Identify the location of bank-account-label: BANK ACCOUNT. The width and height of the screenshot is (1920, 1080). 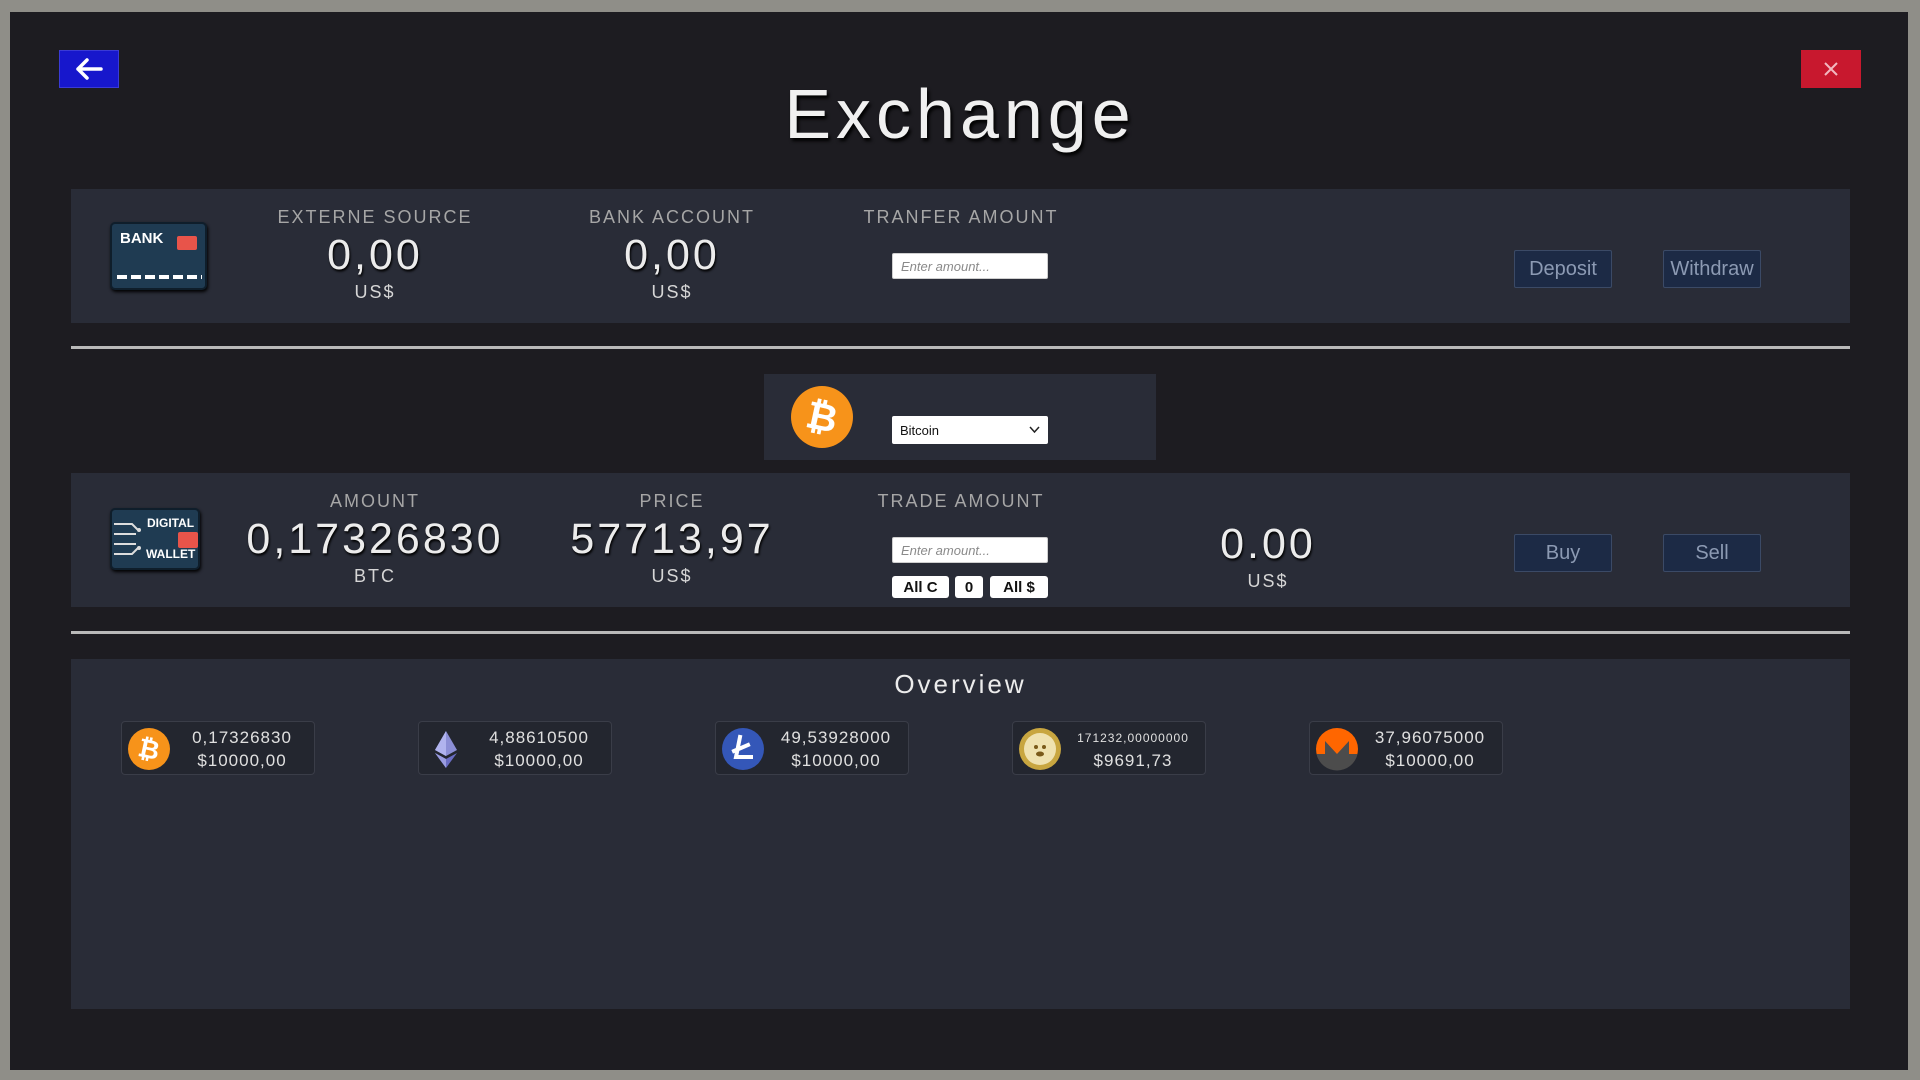
(672, 217).